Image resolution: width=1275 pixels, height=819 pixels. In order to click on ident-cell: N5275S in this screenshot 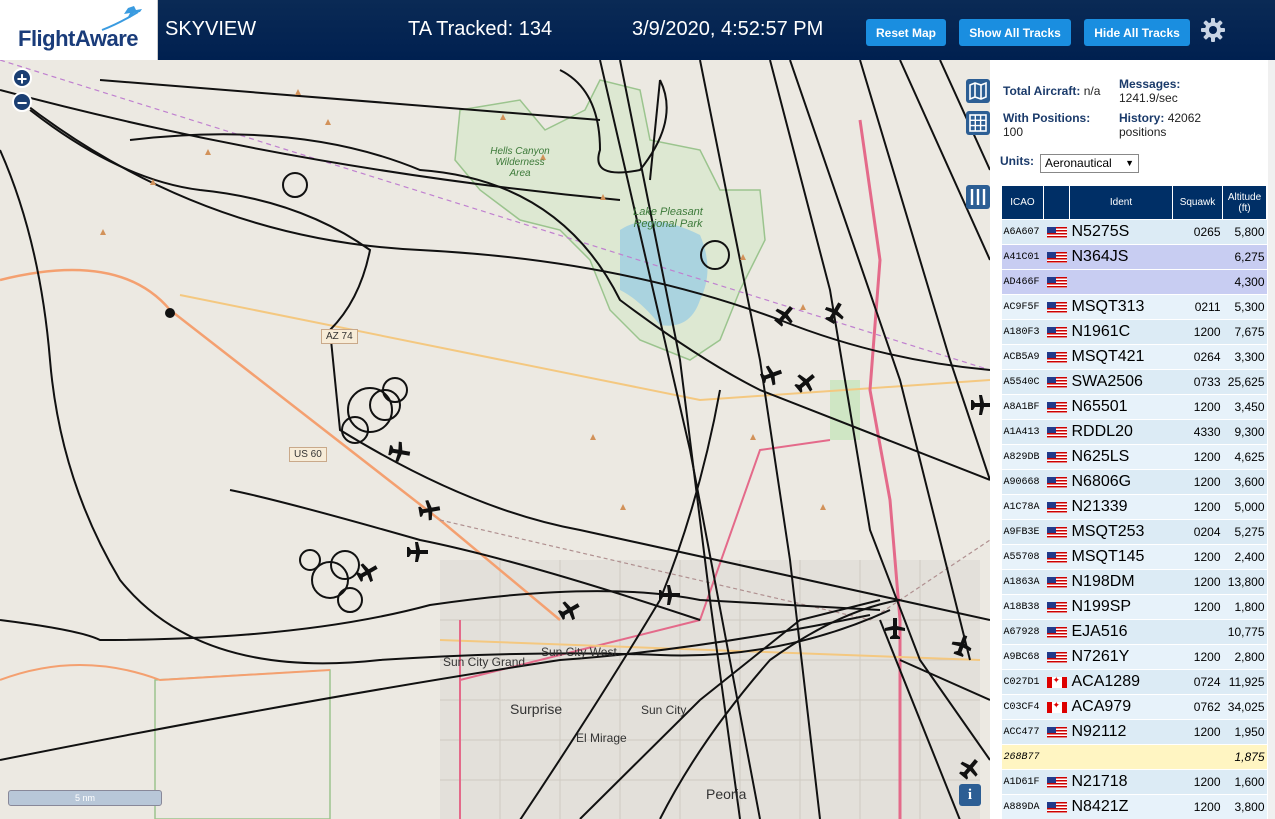, I will do `click(1121, 232)`.